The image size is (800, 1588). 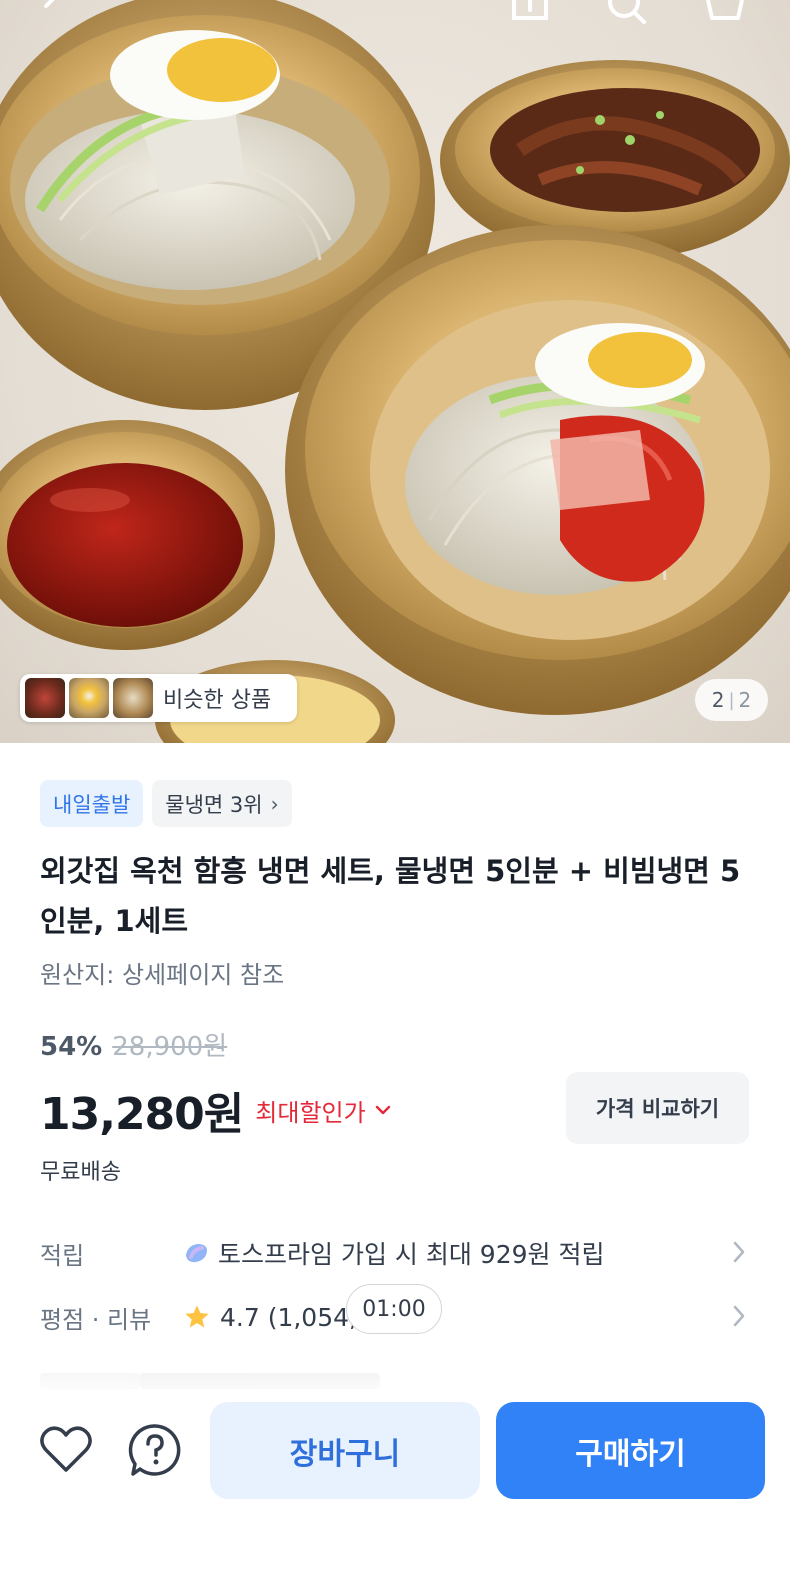 What do you see at coordinates (274, 803) in the screenshot?
I see `chevron-right-icon: ›` at bounding box center [274, 803].